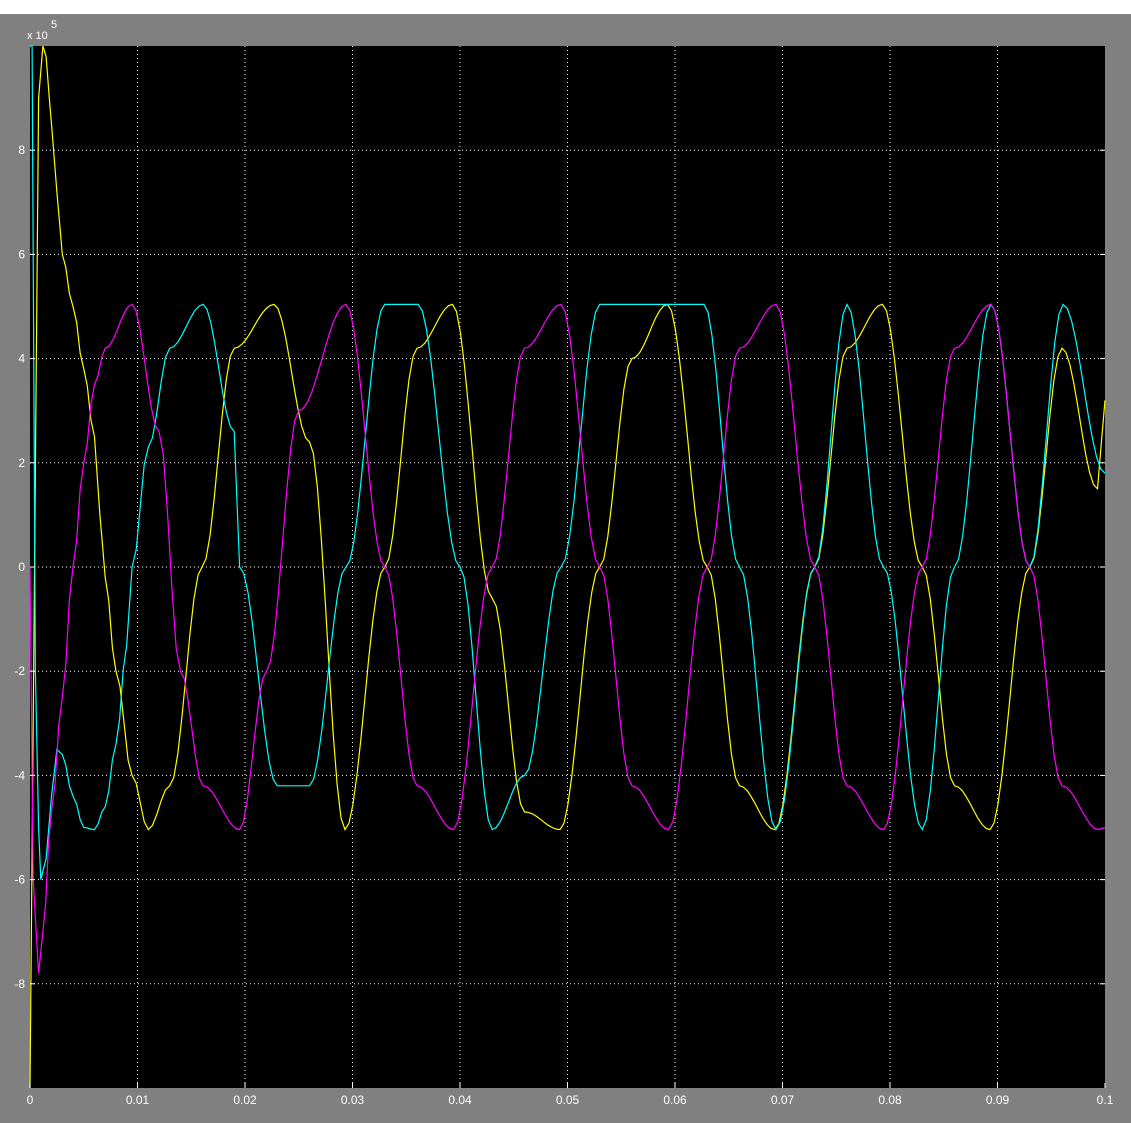 This screenshot has height=1123, width=1131. Describe the element at coordinates (21, 359) in the screenshot. I see `y-tick-label: 4` at that location.